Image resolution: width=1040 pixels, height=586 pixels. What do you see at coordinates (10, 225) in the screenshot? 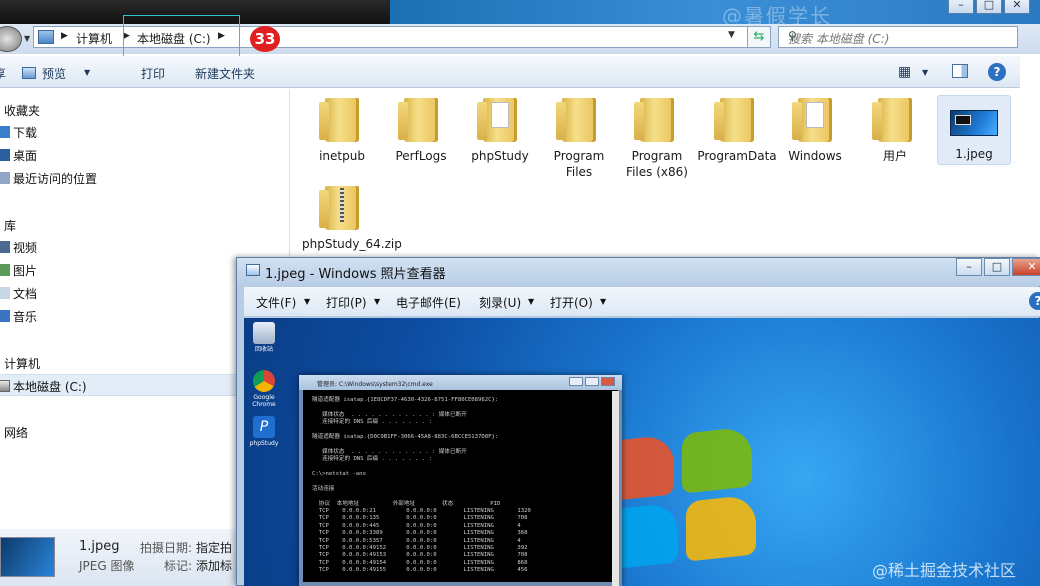
I see `libraries-header: 库` at bounding box center [10, 225].